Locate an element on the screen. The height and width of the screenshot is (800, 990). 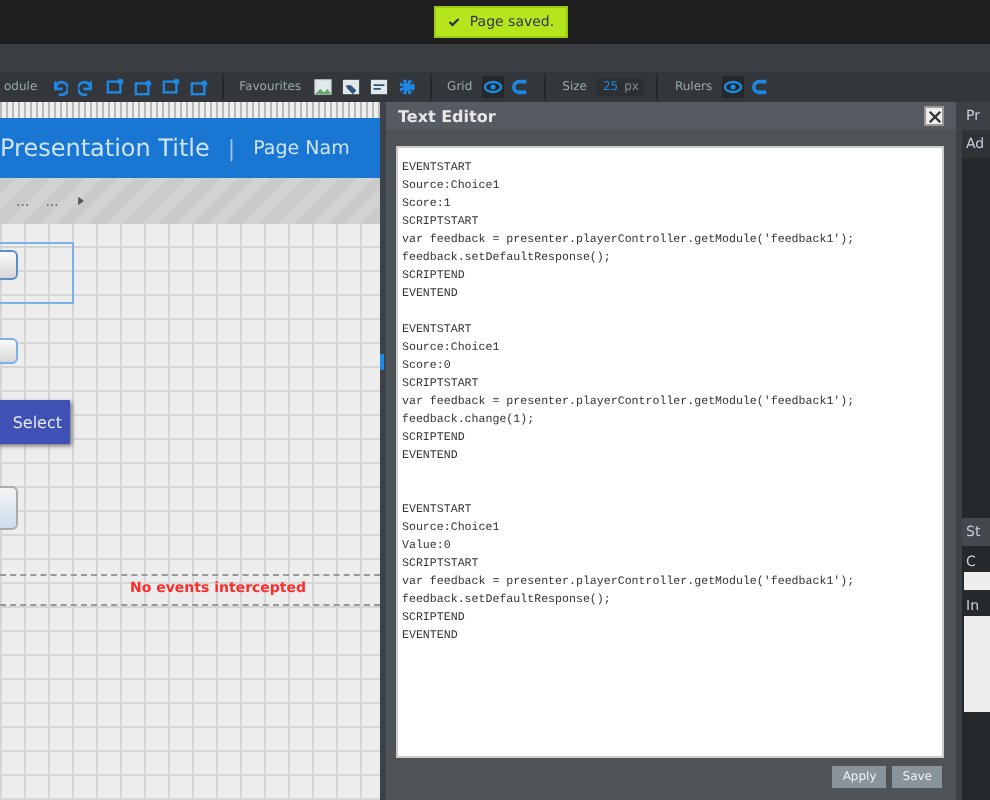
checkmark-icon is located at coordinates (453, 22).